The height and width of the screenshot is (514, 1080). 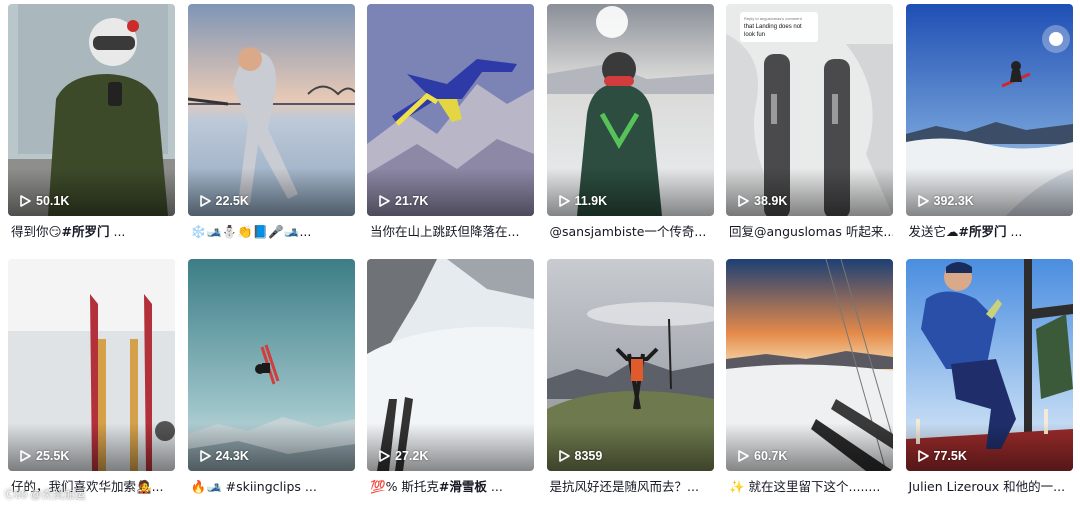 What do you see at coordinates (450, 365) in the screenshot?
I see `video-thumbnail: 27.2K` at bounding box center [450, 365].